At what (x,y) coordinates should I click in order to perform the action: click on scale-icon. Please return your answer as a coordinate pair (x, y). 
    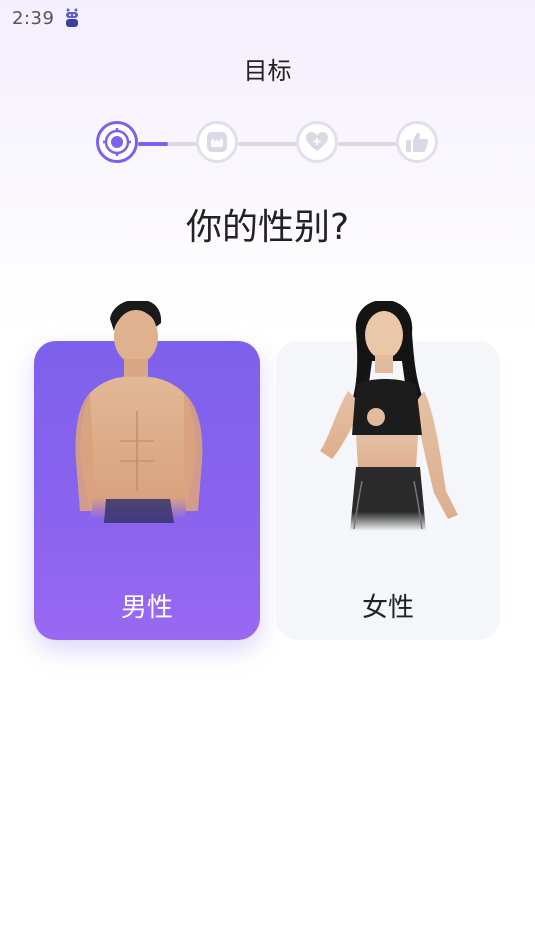
    Looking at the image, I should click on (217, 142).